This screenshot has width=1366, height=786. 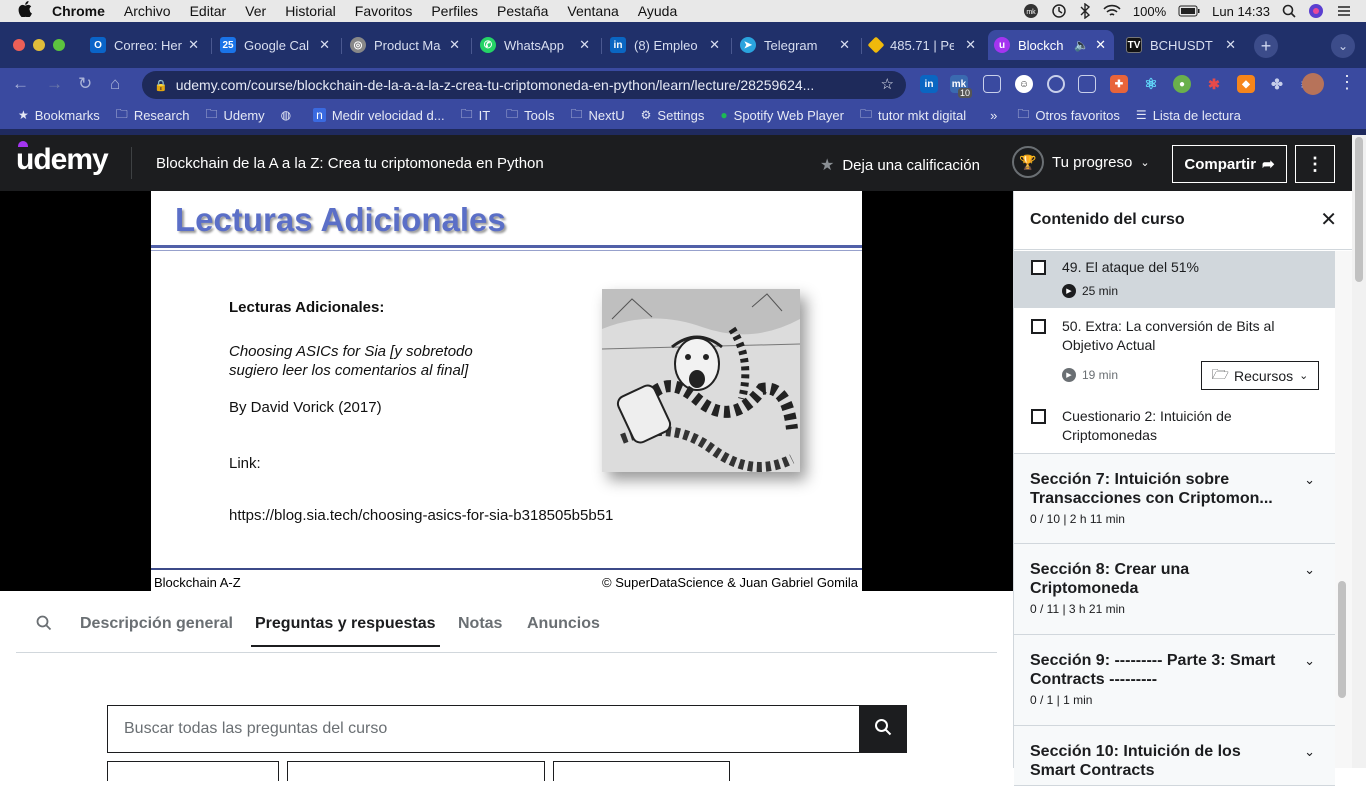 What do you see at coordinates (1151, 84) in the screenshot?
I see `react-devtools-icon: ⚛` at bounding box center [1151, 84].